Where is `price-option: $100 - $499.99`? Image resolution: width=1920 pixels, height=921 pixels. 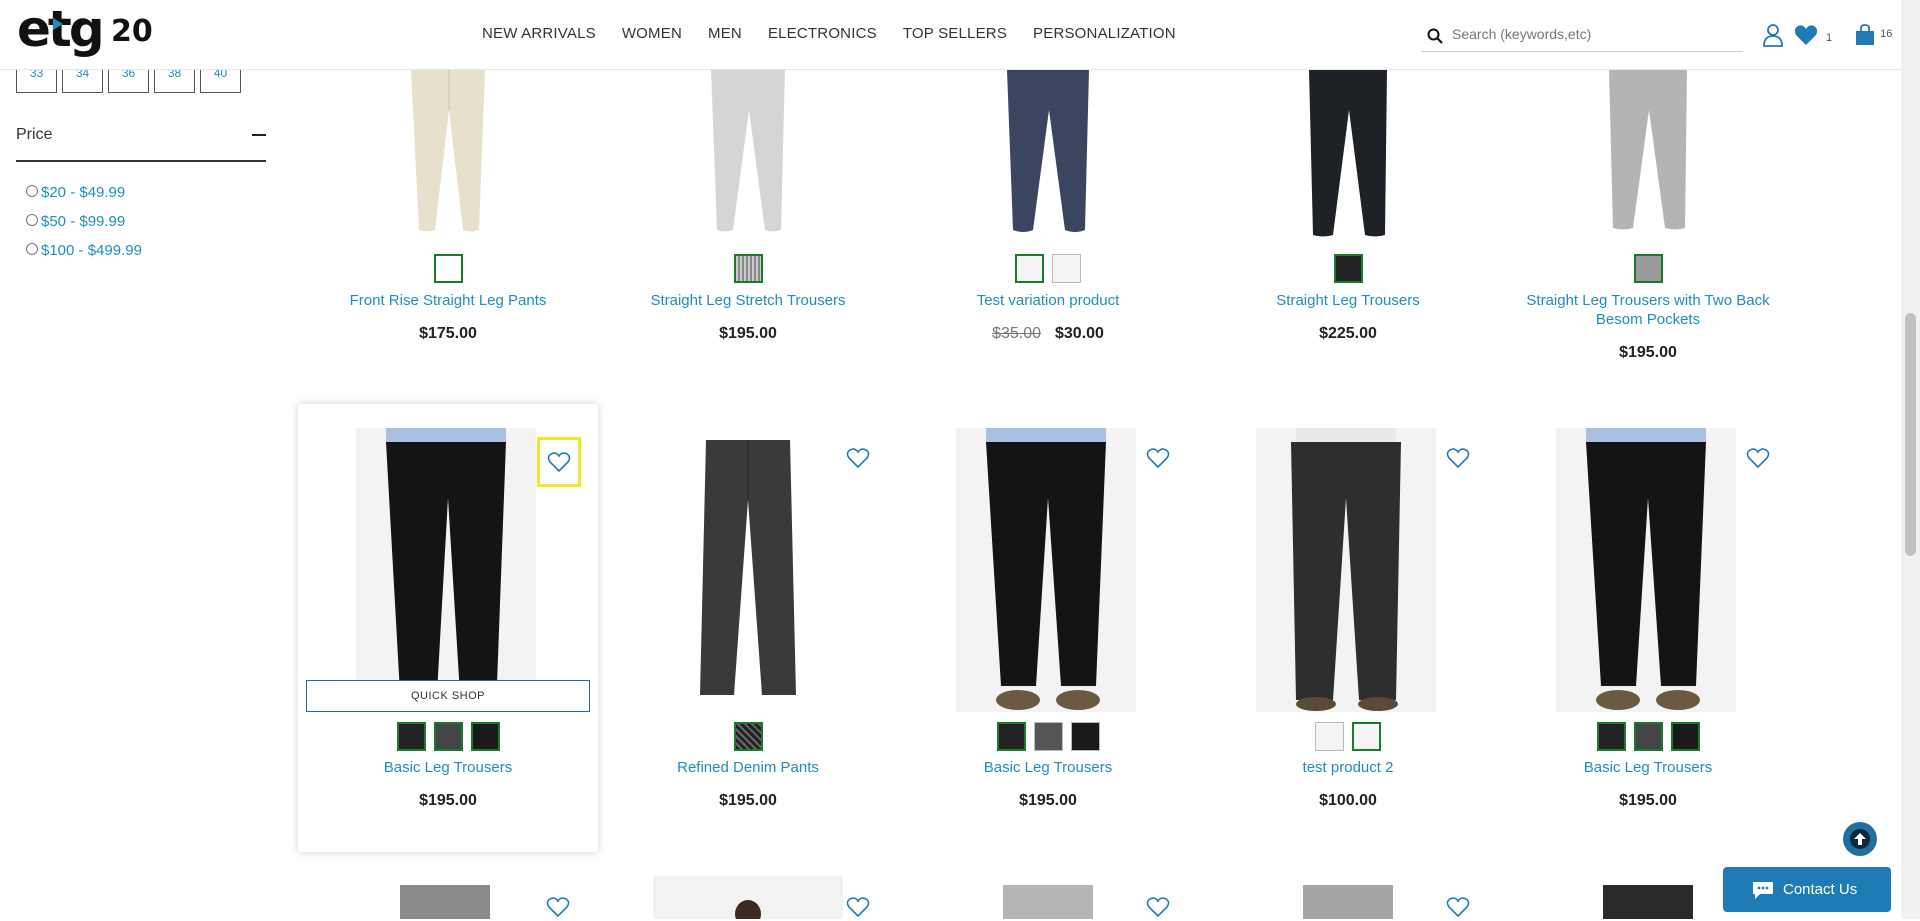 price-option: $100 - $499.99 is located at coordinates (84, 250).